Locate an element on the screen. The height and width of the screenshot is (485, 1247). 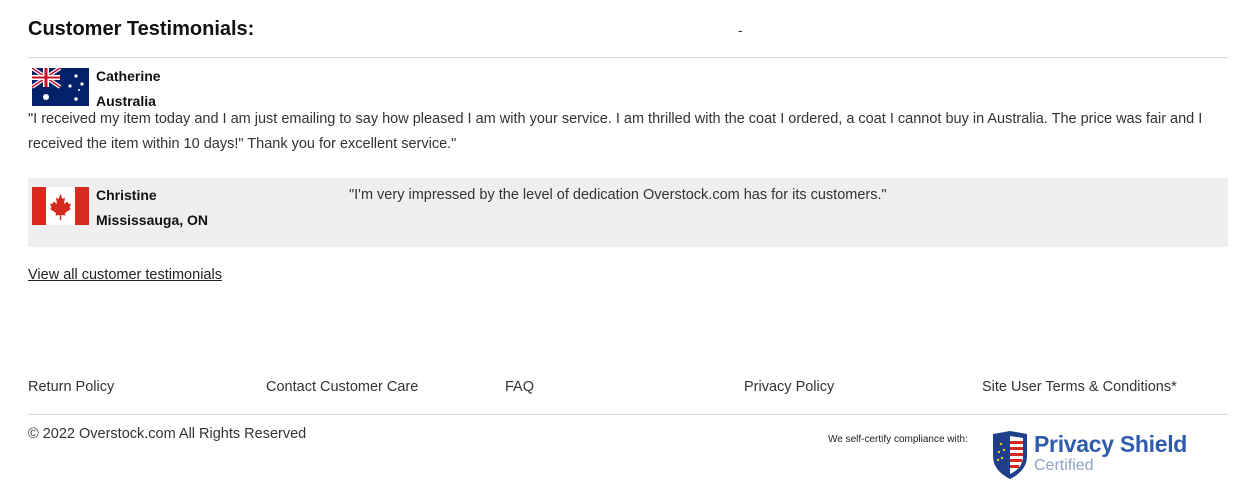
header-dash: - is located at coordinates (740, 30).